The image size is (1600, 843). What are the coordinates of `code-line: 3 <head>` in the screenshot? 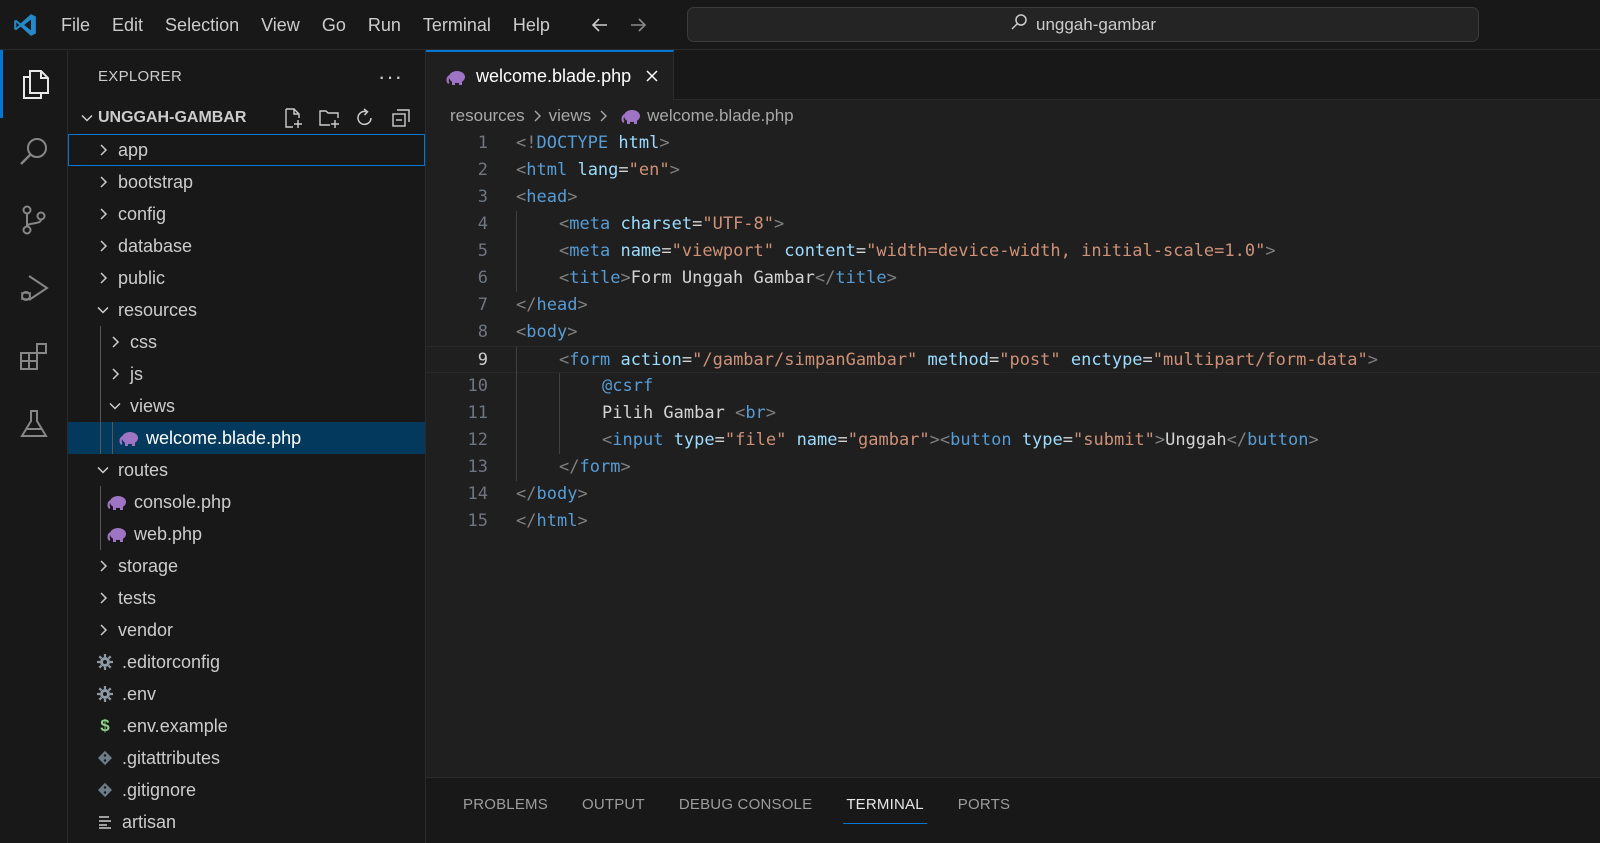 It's located at (1013, 197).